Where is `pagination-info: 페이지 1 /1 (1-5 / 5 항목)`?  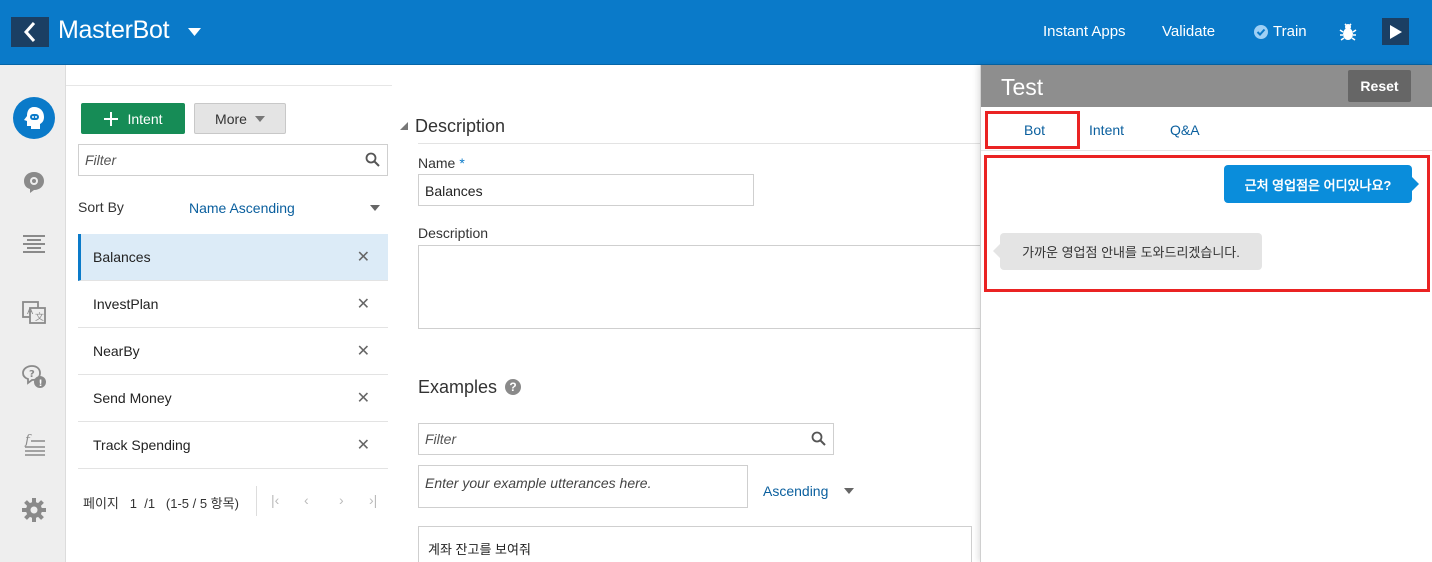
pagination-info: 페이지 1 /1 (1-5 / 5 항목) is located at coordinates (161, 502).